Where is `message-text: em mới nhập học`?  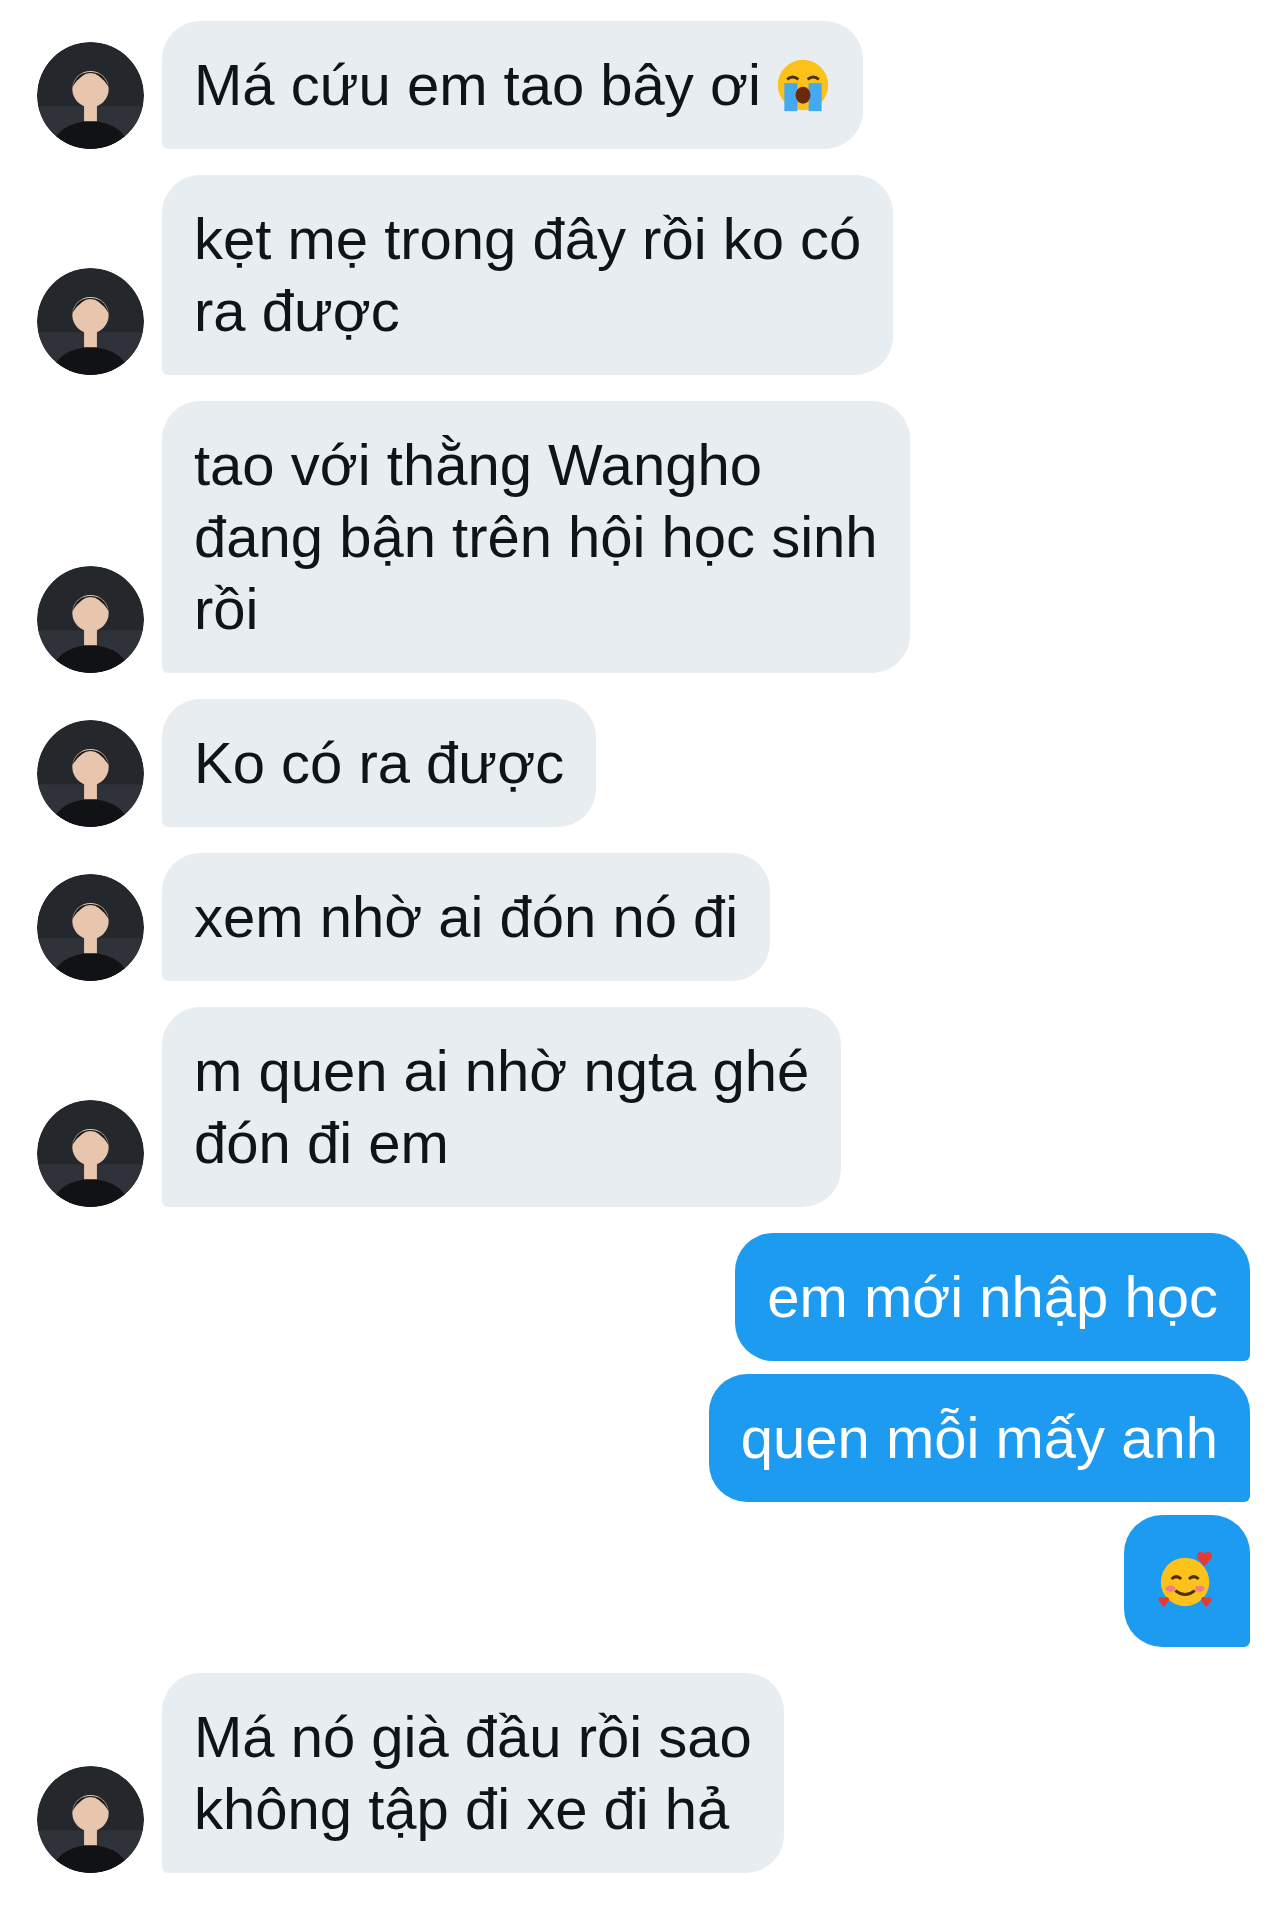 message-text: em mới nhập học is located at coordinates (992, 1297).